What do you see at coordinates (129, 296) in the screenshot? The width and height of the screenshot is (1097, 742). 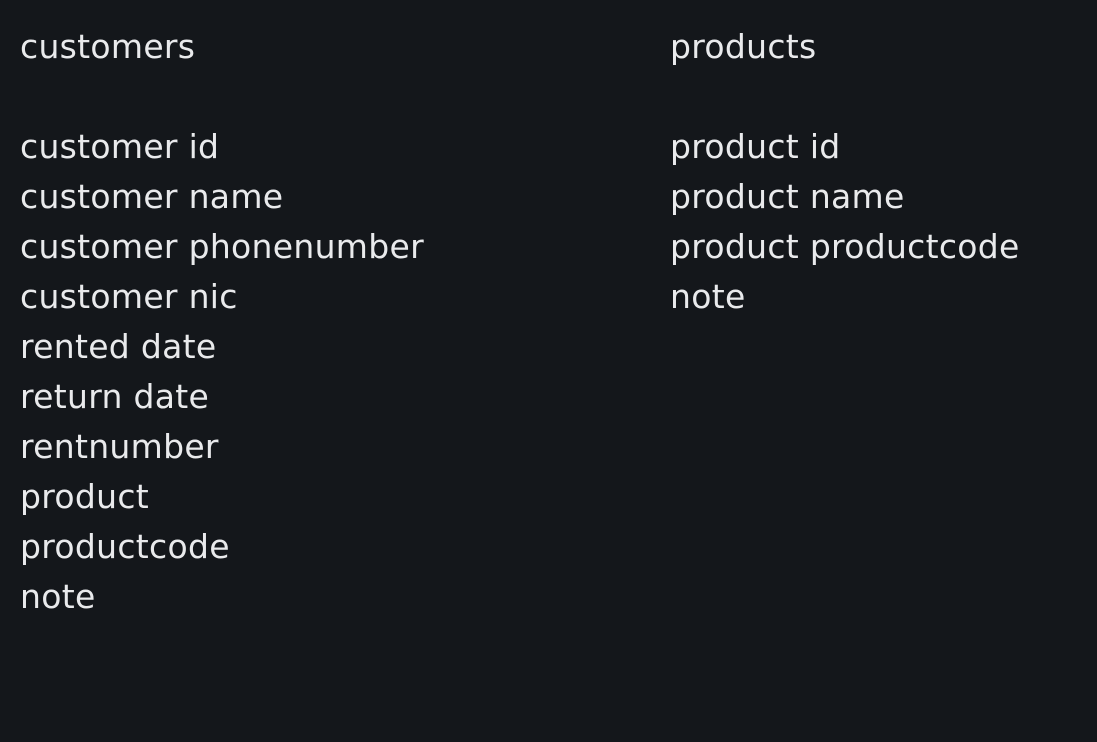 I see `customers-field-customer-nic: customer nic` at bounding box center [129, 296].